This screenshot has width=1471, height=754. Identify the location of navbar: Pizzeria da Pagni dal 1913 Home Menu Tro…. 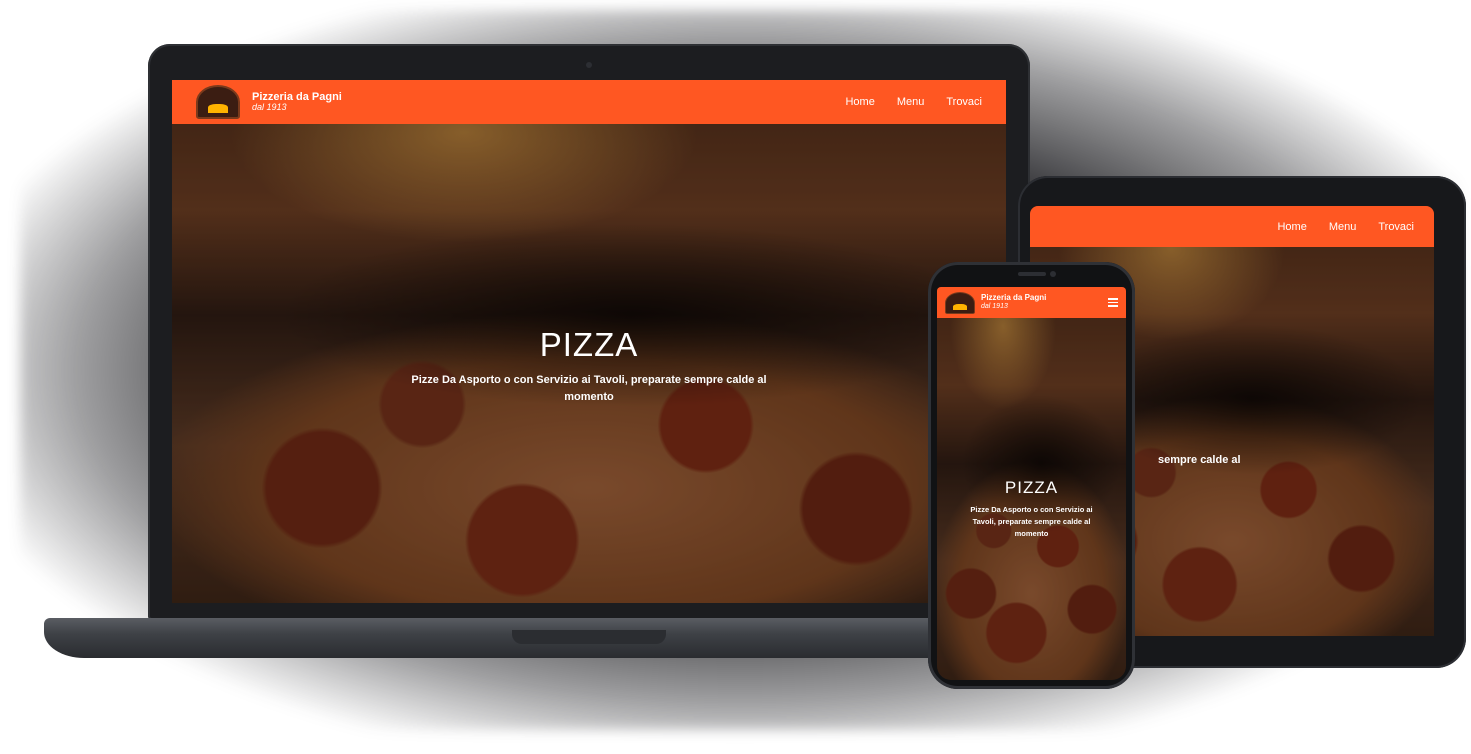
(589, 102).